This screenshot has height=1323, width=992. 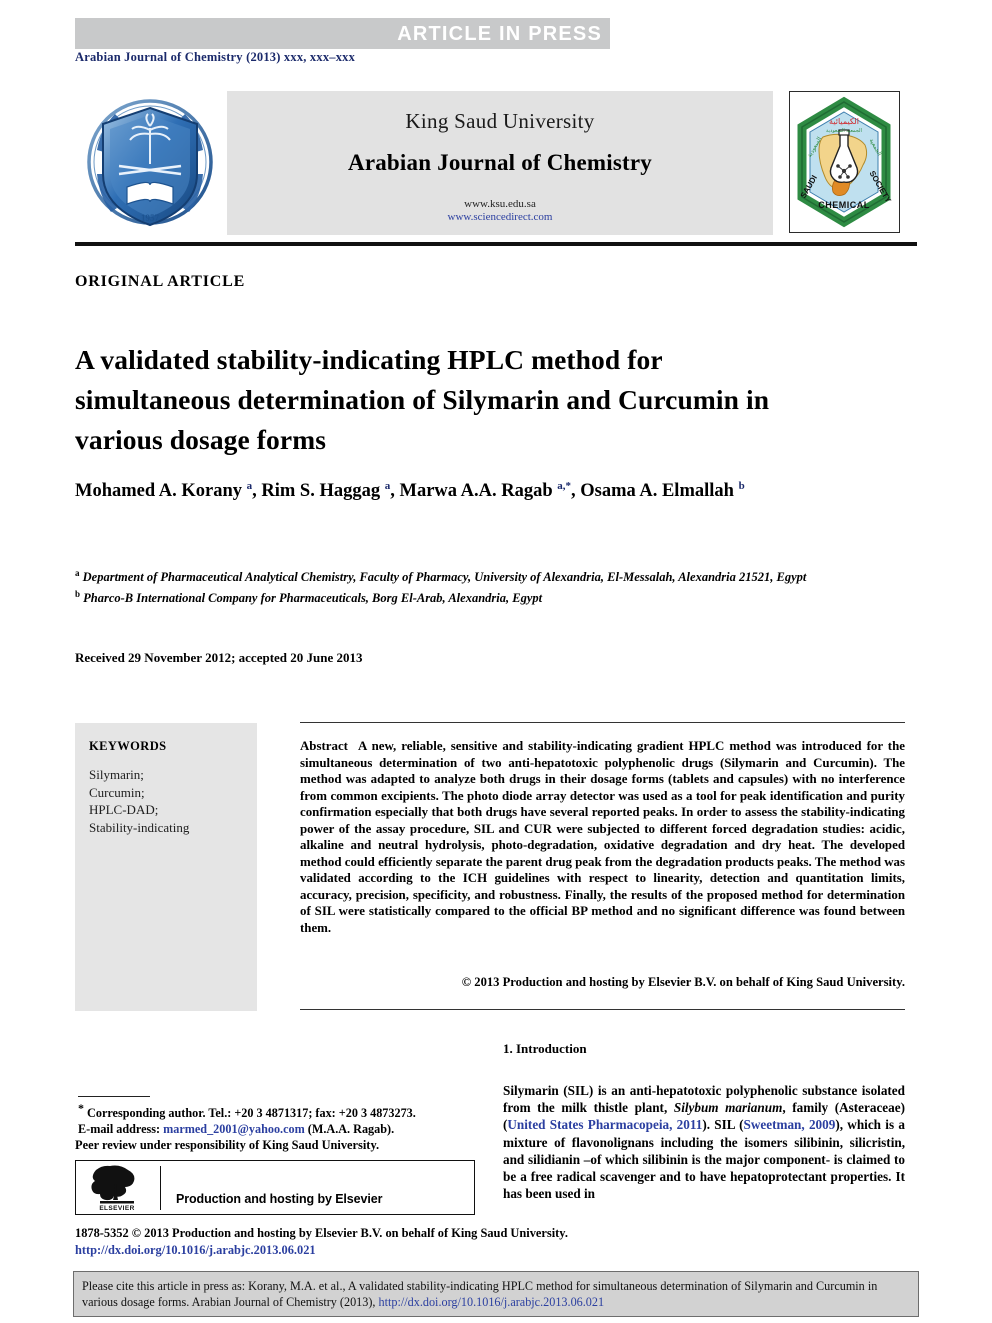 I want to click on author-affiliation-marker: b, so click(x=741, y=486).